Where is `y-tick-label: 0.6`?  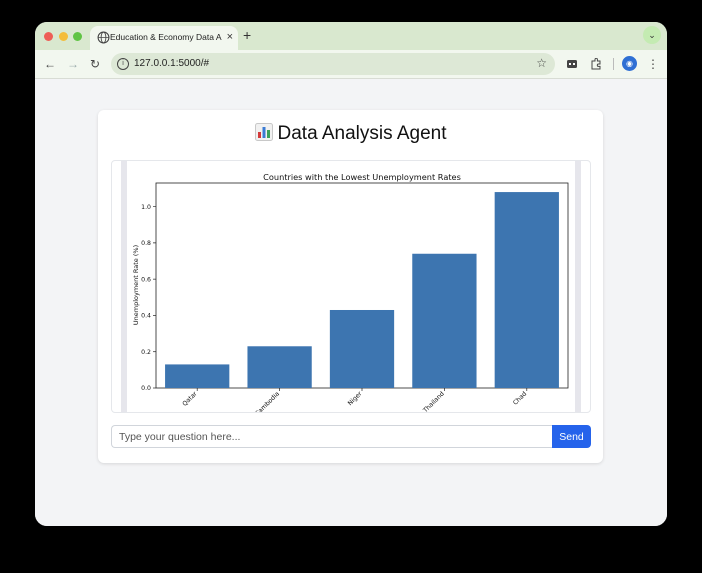 y-tick-label: 0.6 is located at coordinates (146, 279).